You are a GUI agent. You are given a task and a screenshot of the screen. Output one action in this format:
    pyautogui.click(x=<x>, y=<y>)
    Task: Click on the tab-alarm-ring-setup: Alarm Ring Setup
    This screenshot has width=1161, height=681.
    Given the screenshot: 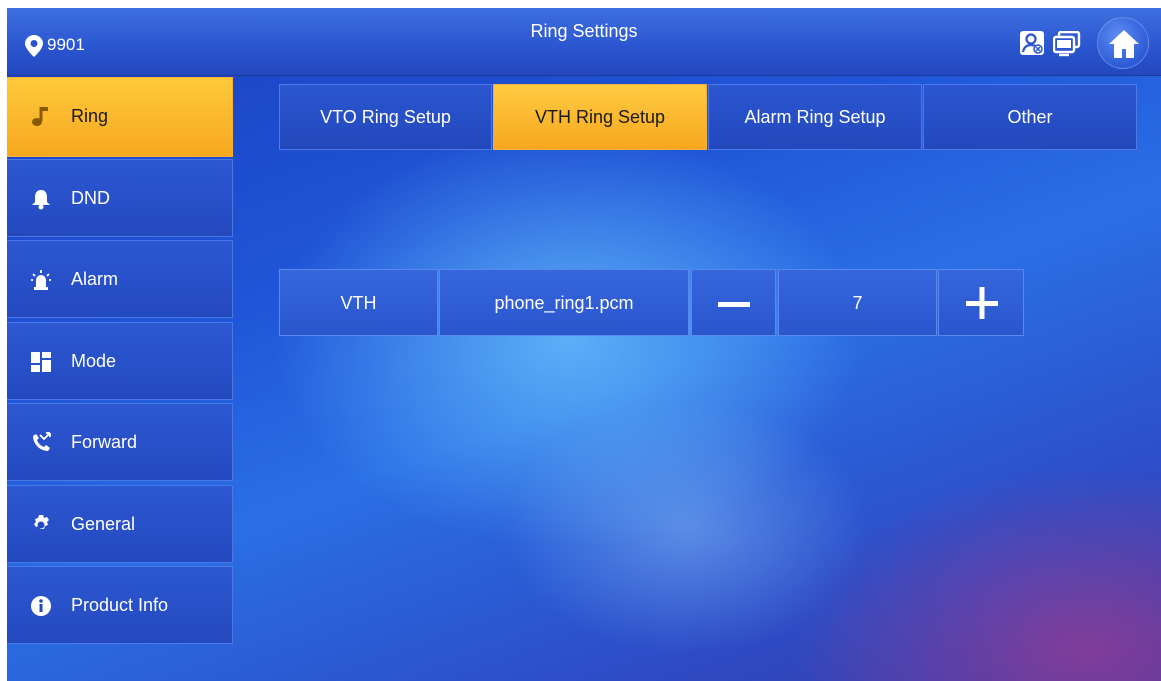 What is the action you would take?
    pyautogui.click(x=815, y=117)
    